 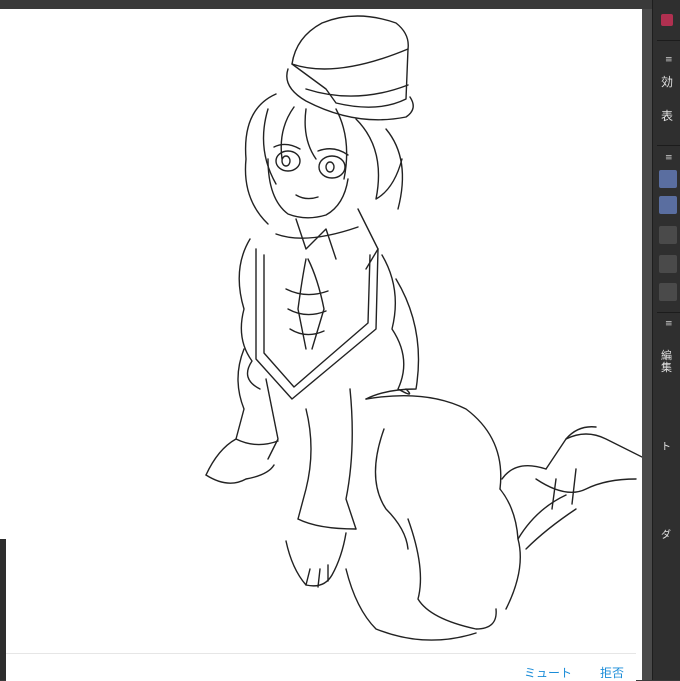 What do you see at coordinates (321, 667) in the screenshot?
I see `message-bar: ミュート 拒否` at bounding box center [321, 667].